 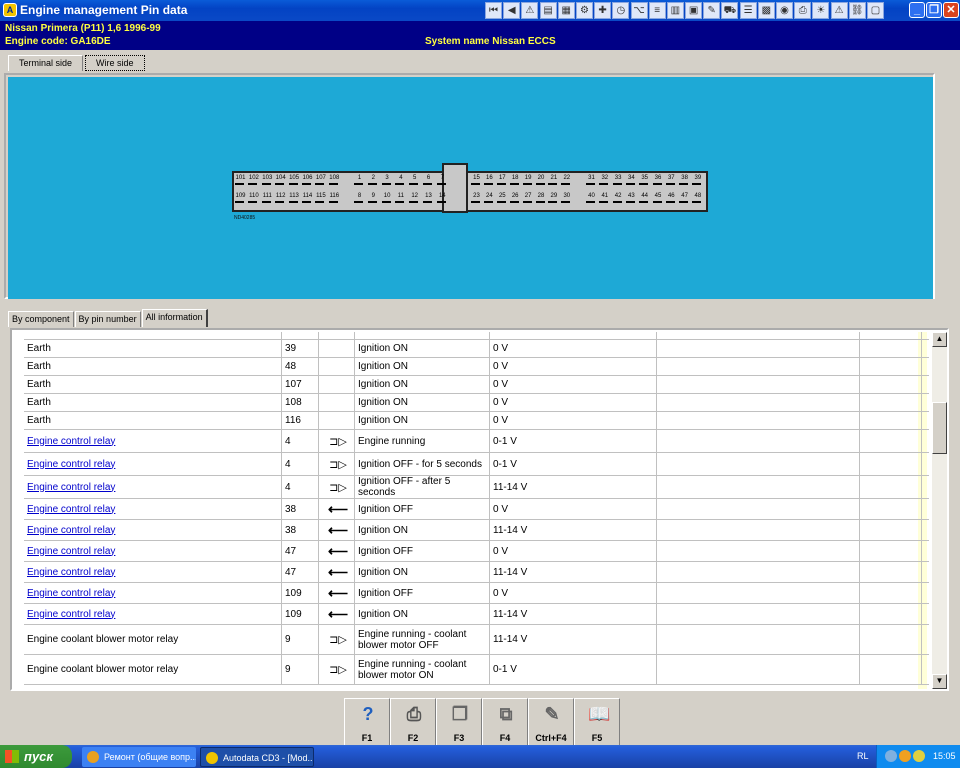 I want to click on connector-pin: 39, so click(x=697, y=180).